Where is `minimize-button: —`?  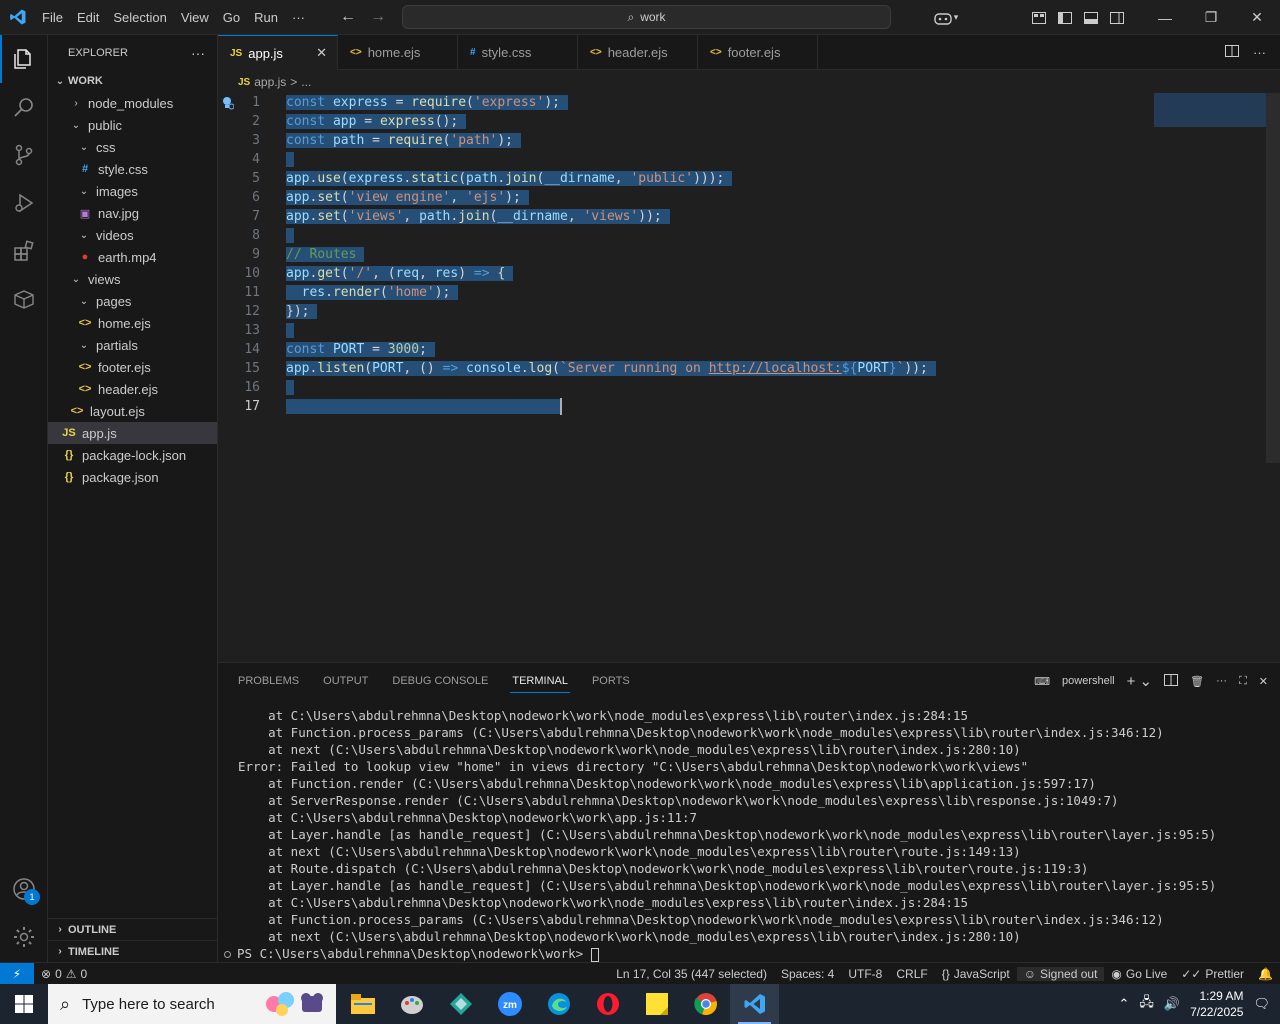
minimize-button: — is located at coordinates (1165, 17).